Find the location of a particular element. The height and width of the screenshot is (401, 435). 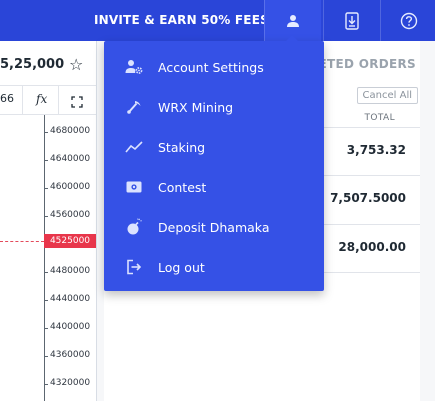

star-icon: ☆ is located at coordinates (76, 64).